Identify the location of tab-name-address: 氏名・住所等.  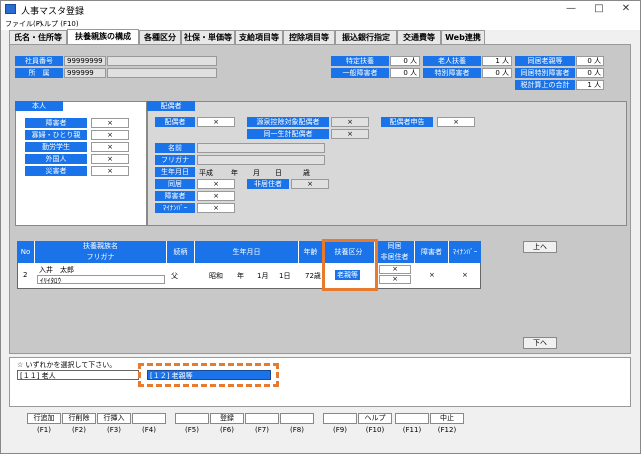
(38, 37).